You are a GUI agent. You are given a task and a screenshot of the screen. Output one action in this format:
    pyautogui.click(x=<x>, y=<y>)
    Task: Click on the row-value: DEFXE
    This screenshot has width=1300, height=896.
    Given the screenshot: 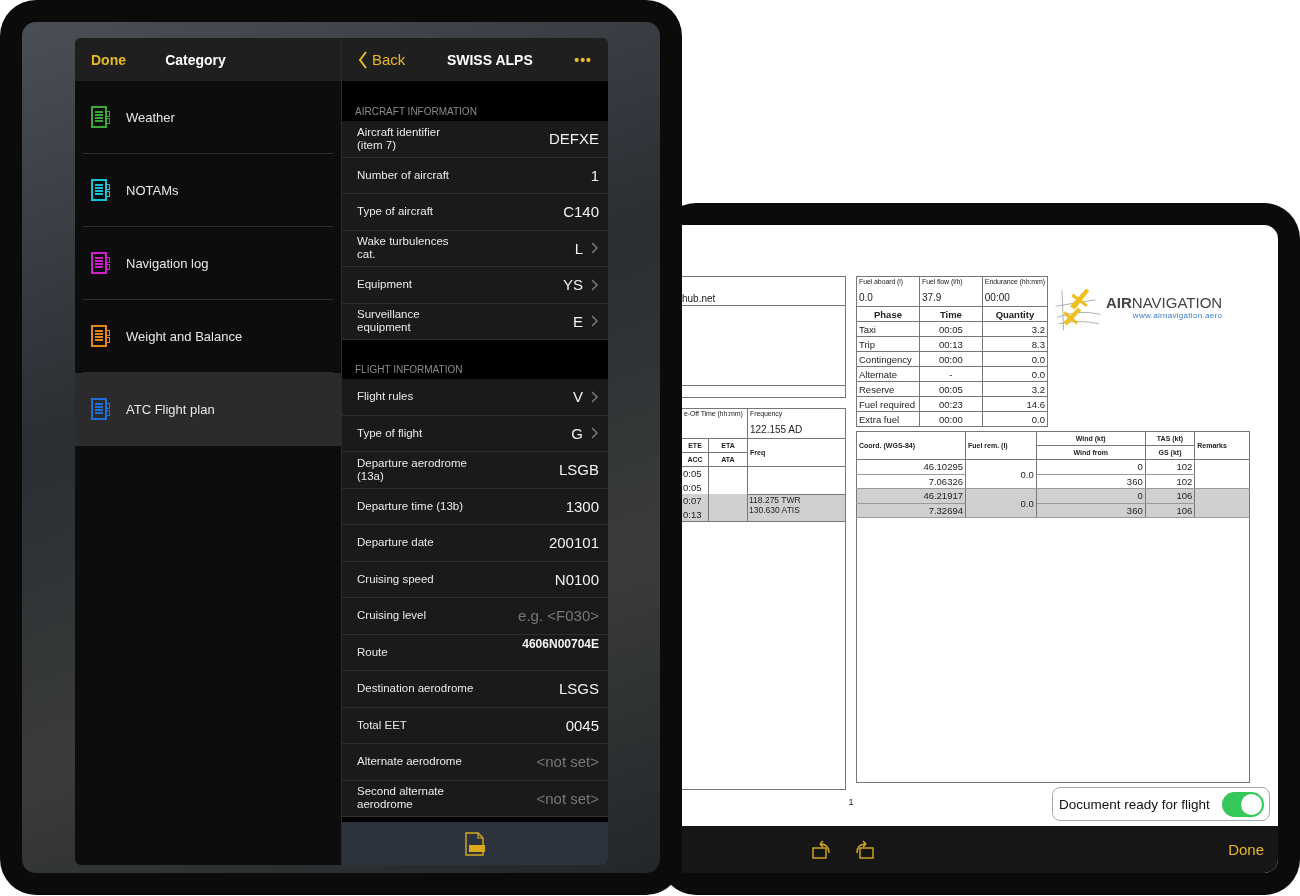 What is the action you would take?
    pyautogui.click(x=574, y=139)
    